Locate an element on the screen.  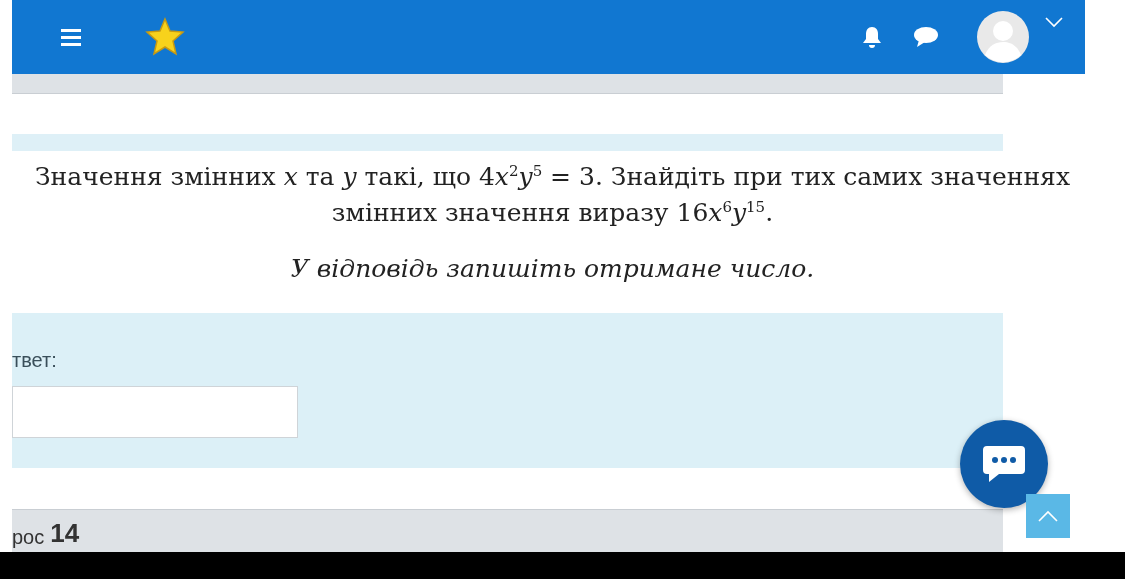
answer-label: твет: is located at coordinates (34, 360).